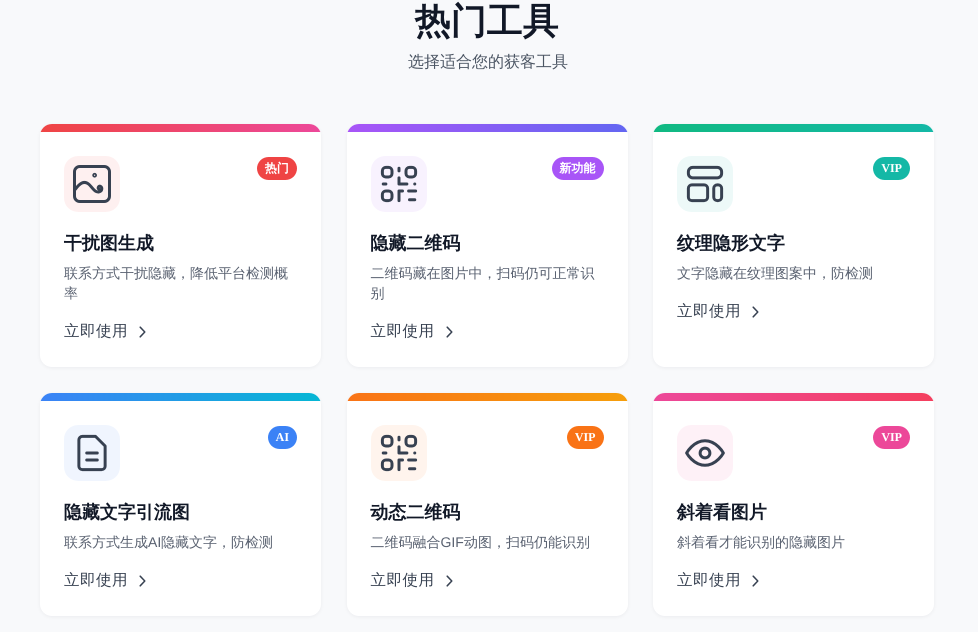 The width and height of the screenshot is (978, 632). I want to click on tool-badge: AI, so click(282, 437).